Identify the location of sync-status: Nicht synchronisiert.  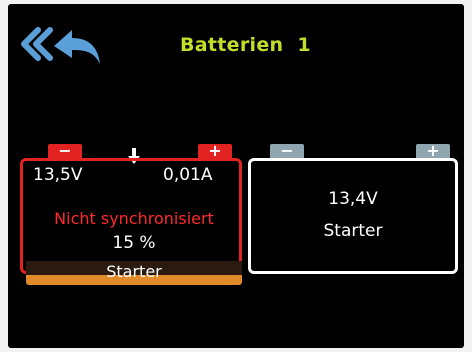
(134, 218).